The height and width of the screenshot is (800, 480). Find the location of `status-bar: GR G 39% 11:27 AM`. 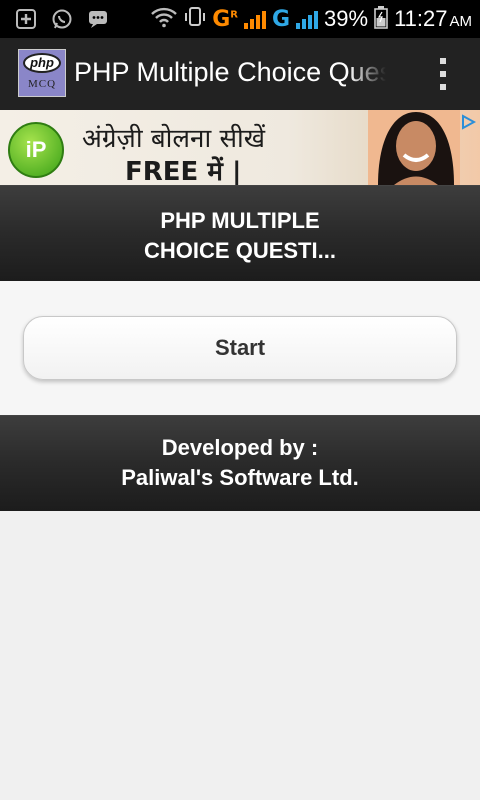

status-bar: GR G 39% 11:27 AM is located at coordinates (240, 19).